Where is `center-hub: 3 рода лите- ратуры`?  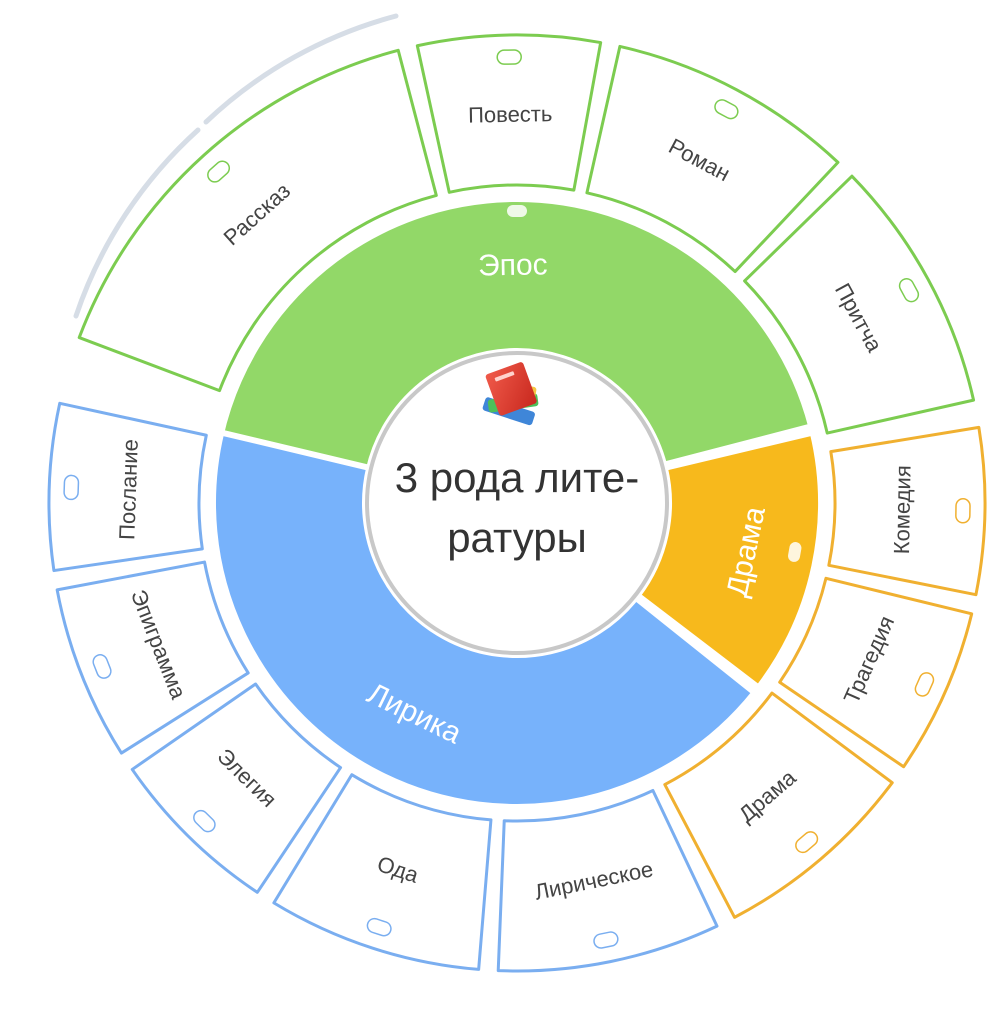 center-hub: 3 рода лите- ратуры is located at coordinates (517, 503).